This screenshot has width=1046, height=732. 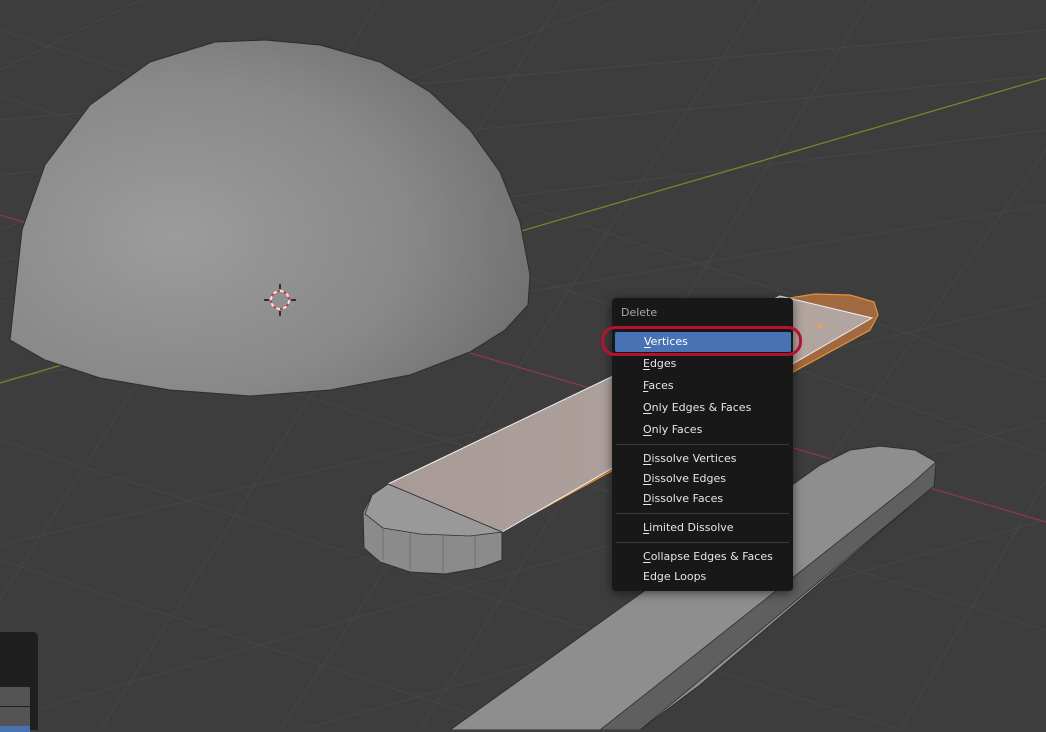 I want to click on menu-item-only-faces: Only Faces, so click(x=702, y=430).